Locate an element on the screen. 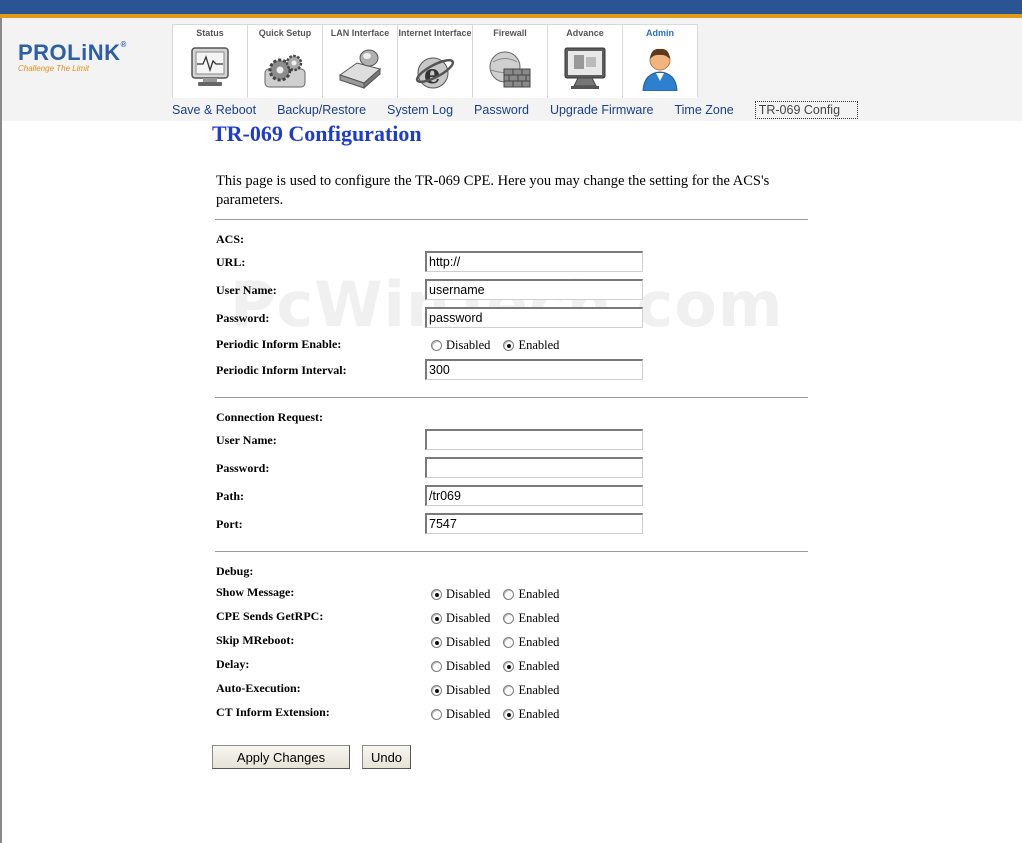 The image size is (1022, 843). tab-label: LAN Interface is located at coordinates (360, 33).